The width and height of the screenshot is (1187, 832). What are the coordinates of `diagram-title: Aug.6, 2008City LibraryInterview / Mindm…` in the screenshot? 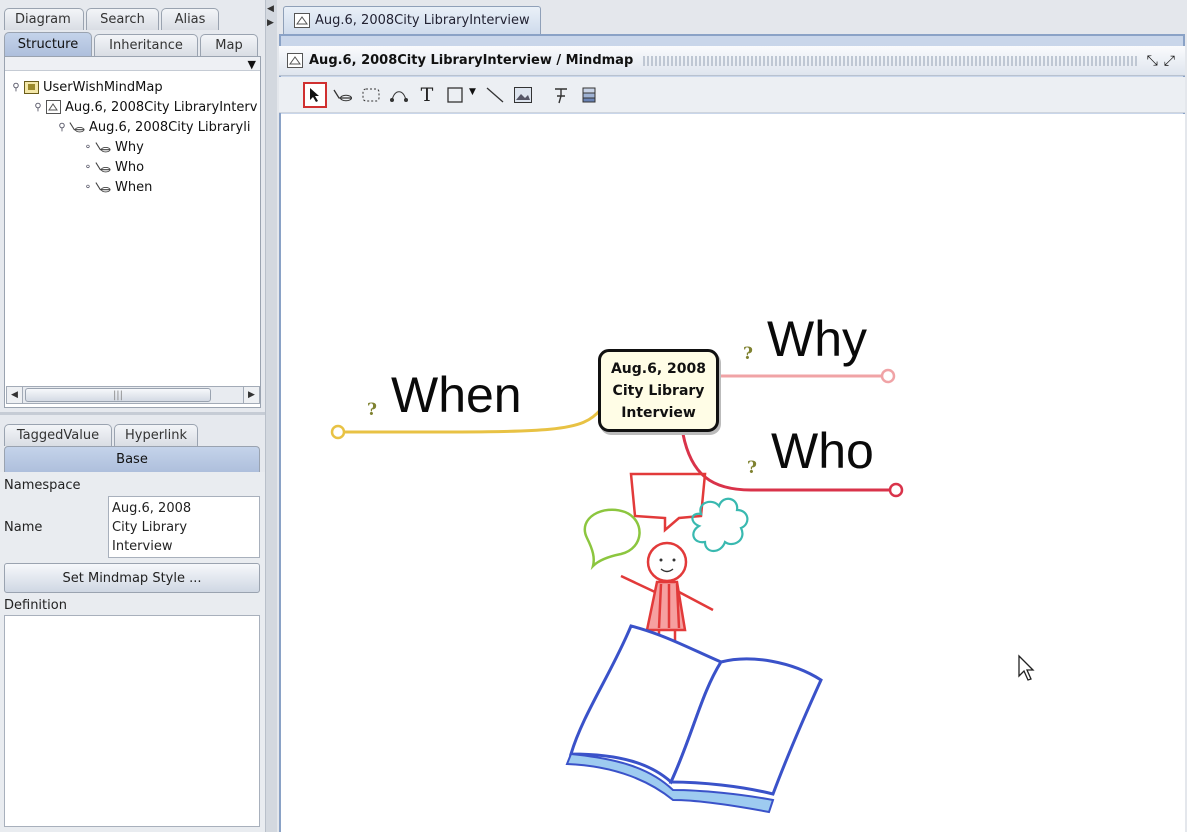 It's located at (471, 60).